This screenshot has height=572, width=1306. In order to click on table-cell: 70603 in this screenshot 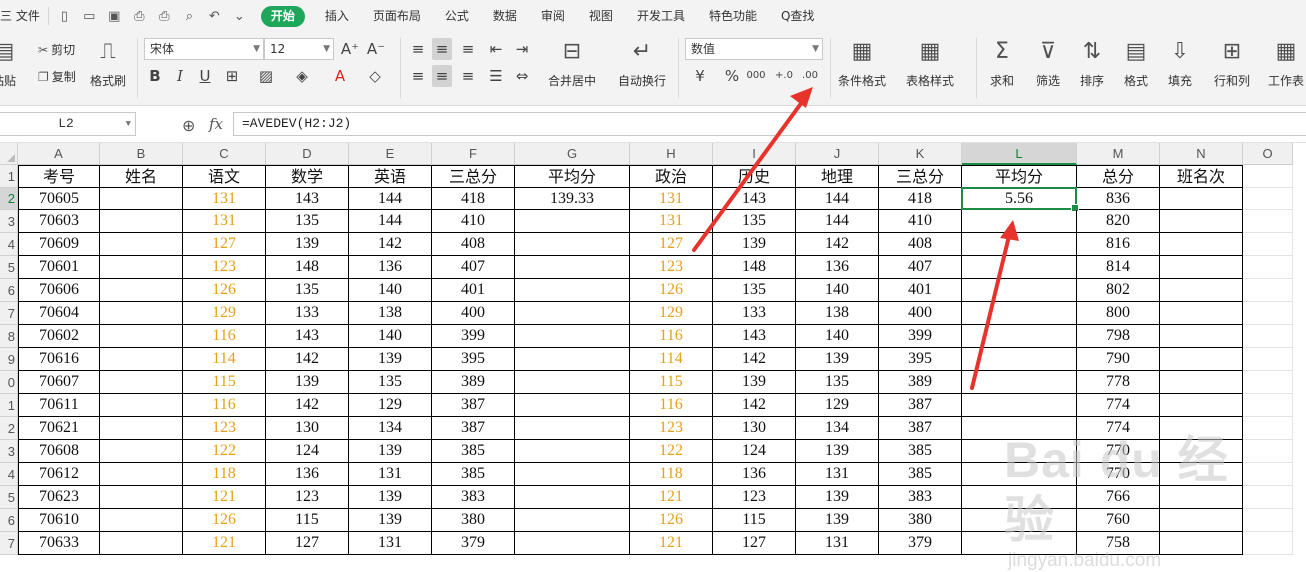, I will do `click(59, 221)`.